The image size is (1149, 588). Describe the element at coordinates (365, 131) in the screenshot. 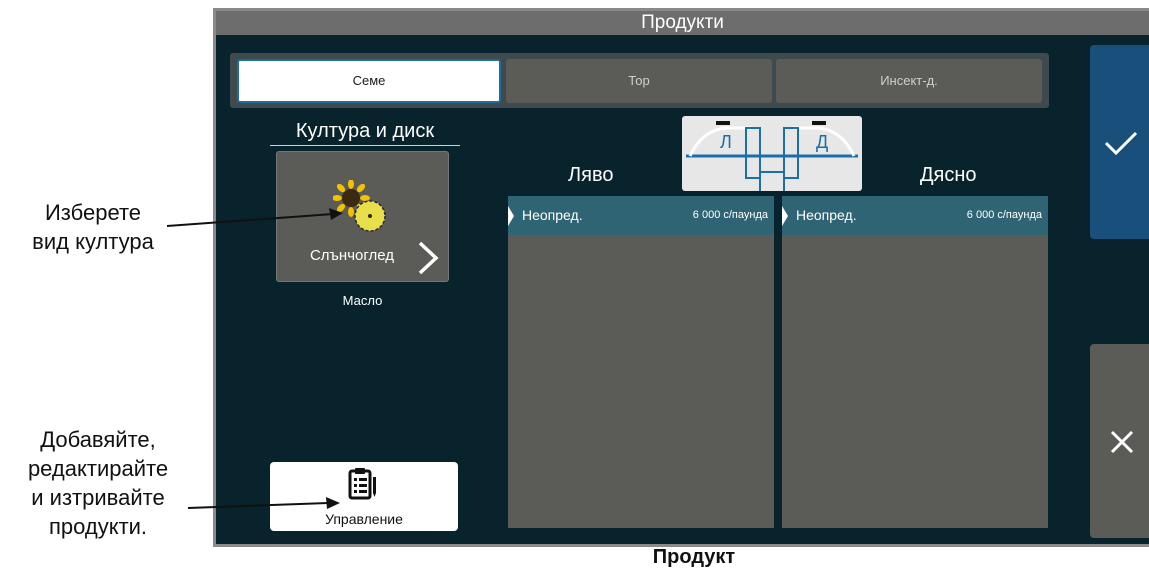

I see `crop-and-disk-heading: Култура и диск` at that location.